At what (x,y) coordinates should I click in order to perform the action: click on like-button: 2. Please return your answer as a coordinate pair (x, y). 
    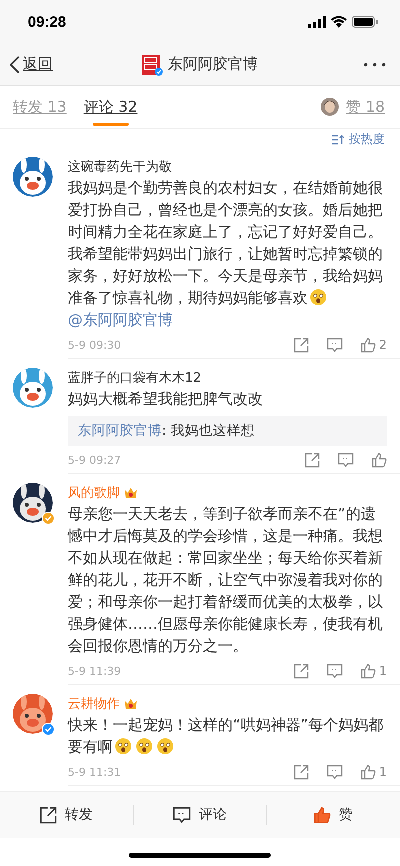
    Looking at the image, I should click on (374, 345).